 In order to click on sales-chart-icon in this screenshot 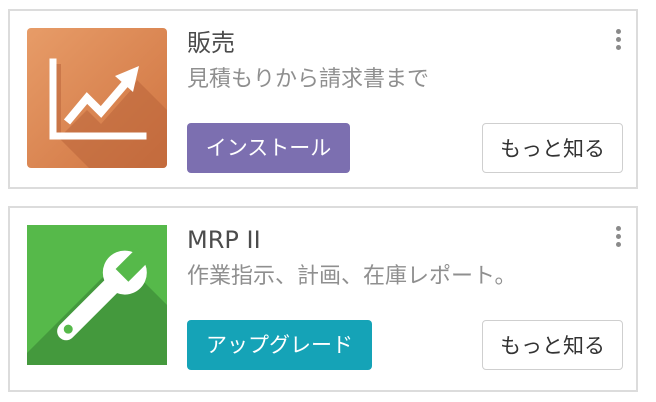, I will do `click(97, 98)`.